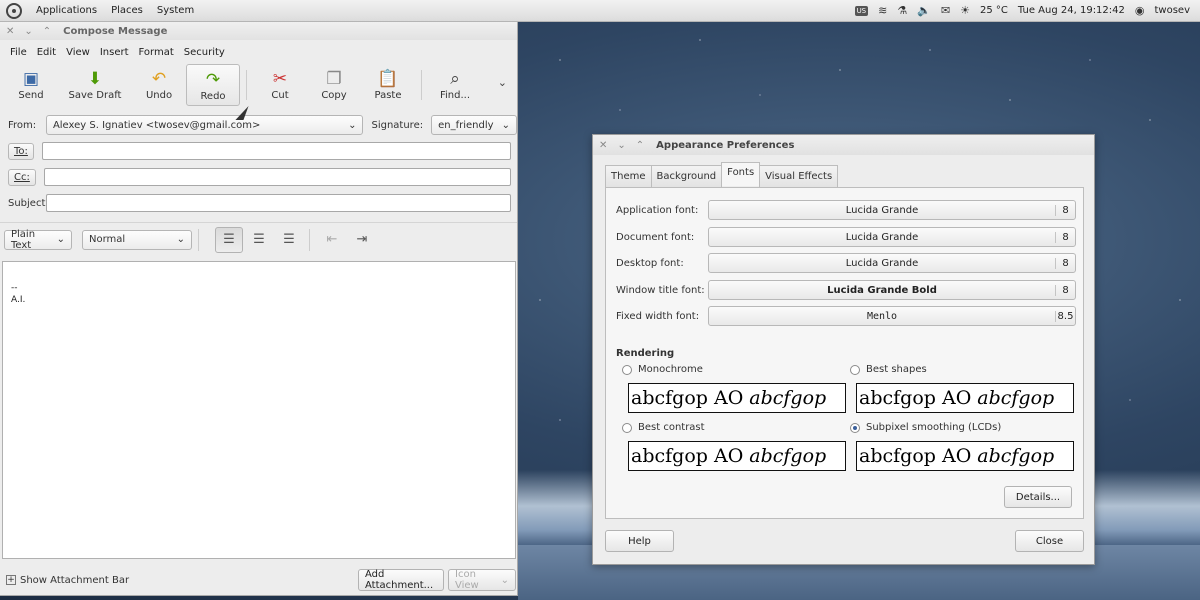 This screenshot has width=1200, height=600. What do you see at coordinates (74, 580) in the screenshot?
I see `show-attachment-bar-label: Show Attachment Bar` at bounding box center [74, 580].